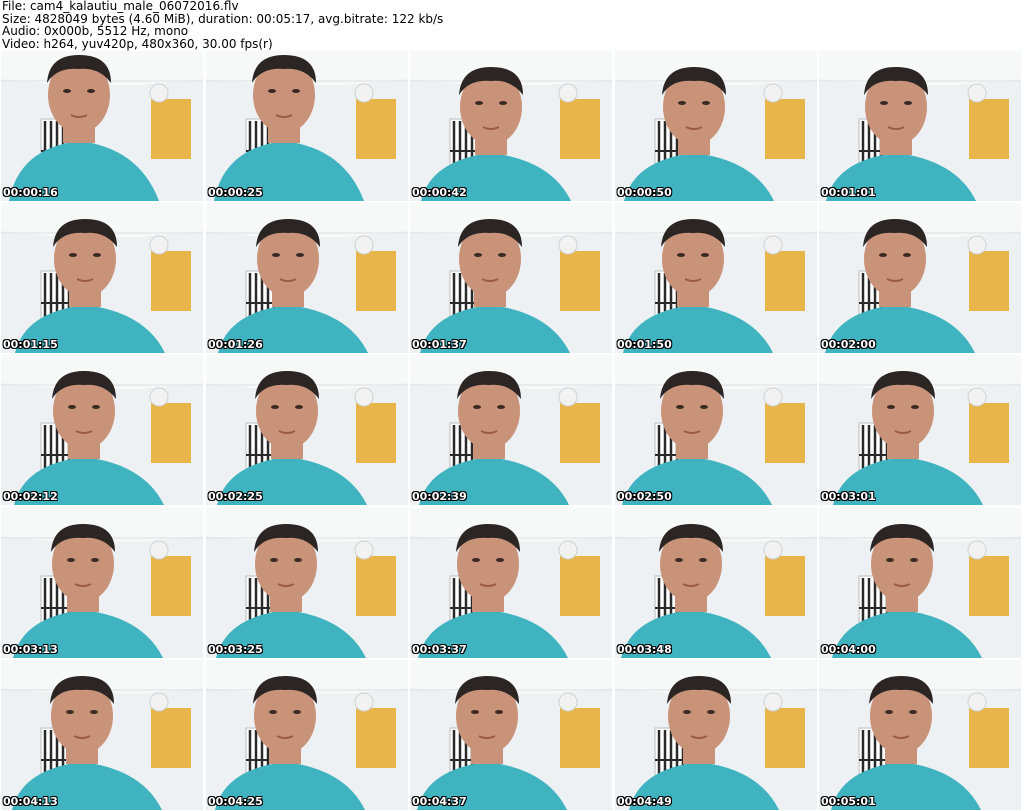 This screenshot has height=811, width=1024. What do you see at coordinates (235, 801) in the screenshot?
I see `timestamp-label: 00:04:25` at bounding box center [235, 801].